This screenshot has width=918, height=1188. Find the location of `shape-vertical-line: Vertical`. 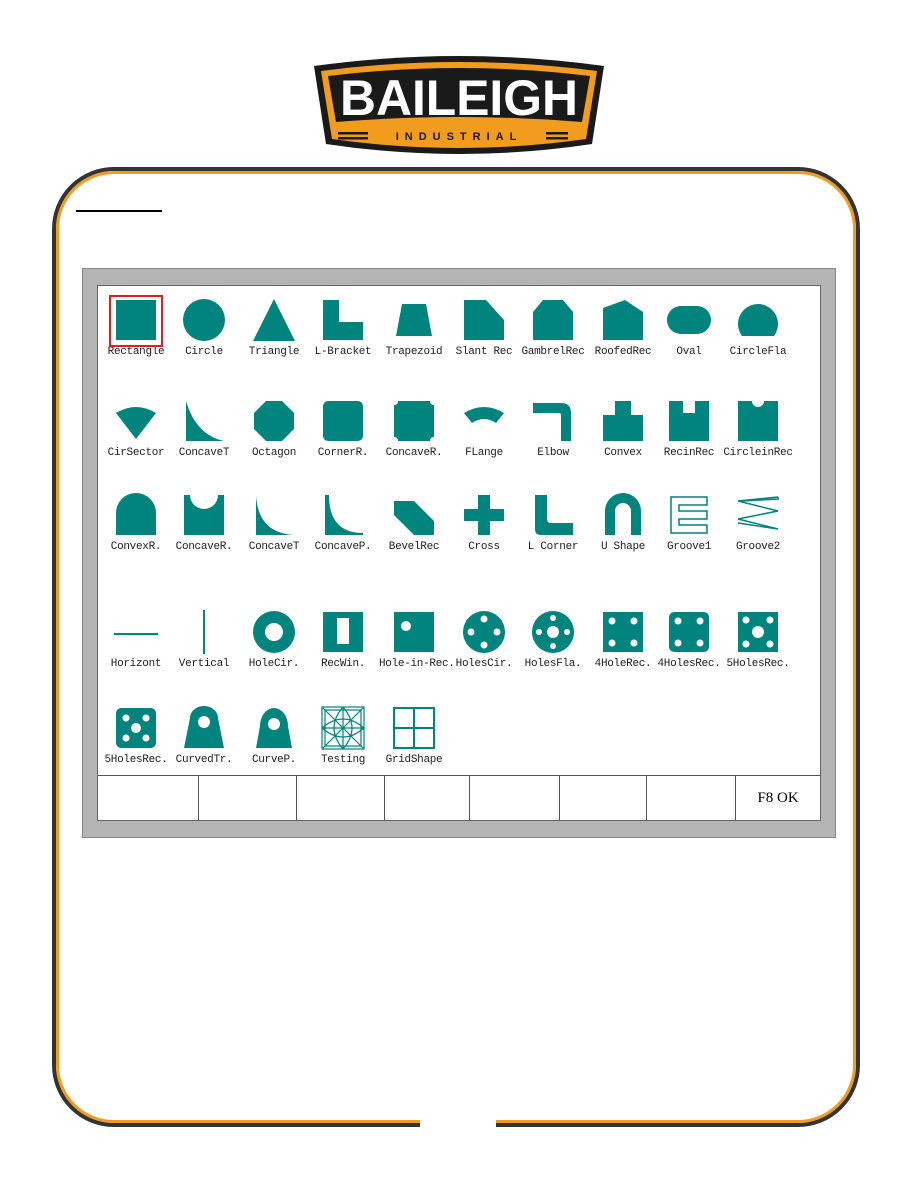

shape-vertical-line: Vertical is located at coordinates (204, 640).